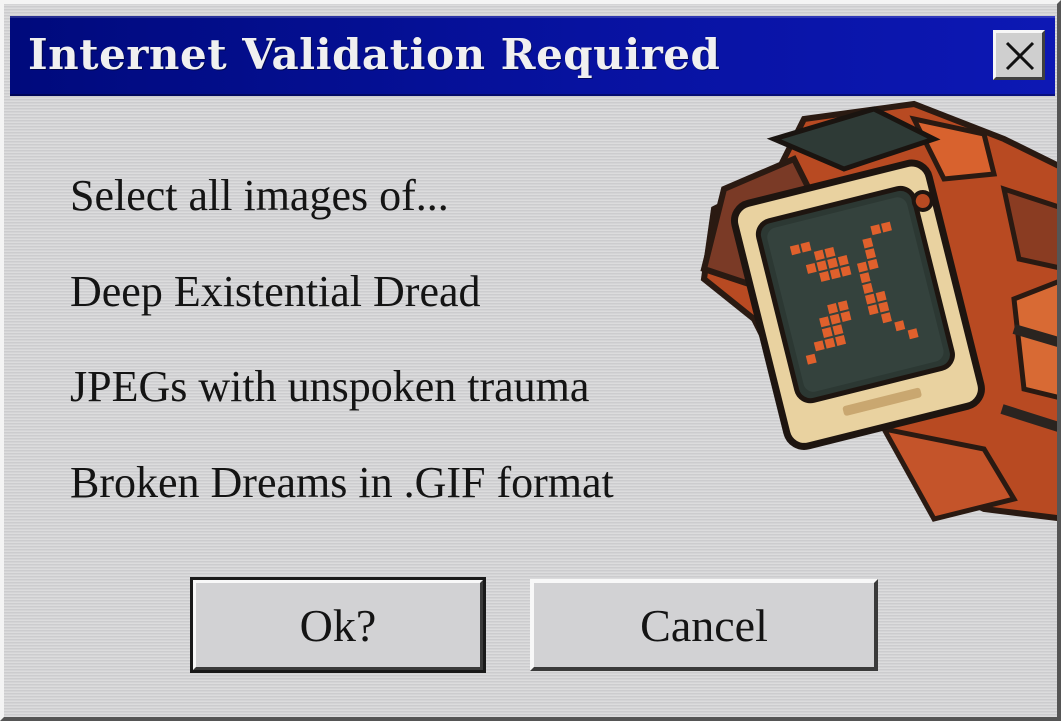  Describe the element at coordinates (275, 291) in the screenshot. I see `option-text-1: Deep Existential Dread` at that location.